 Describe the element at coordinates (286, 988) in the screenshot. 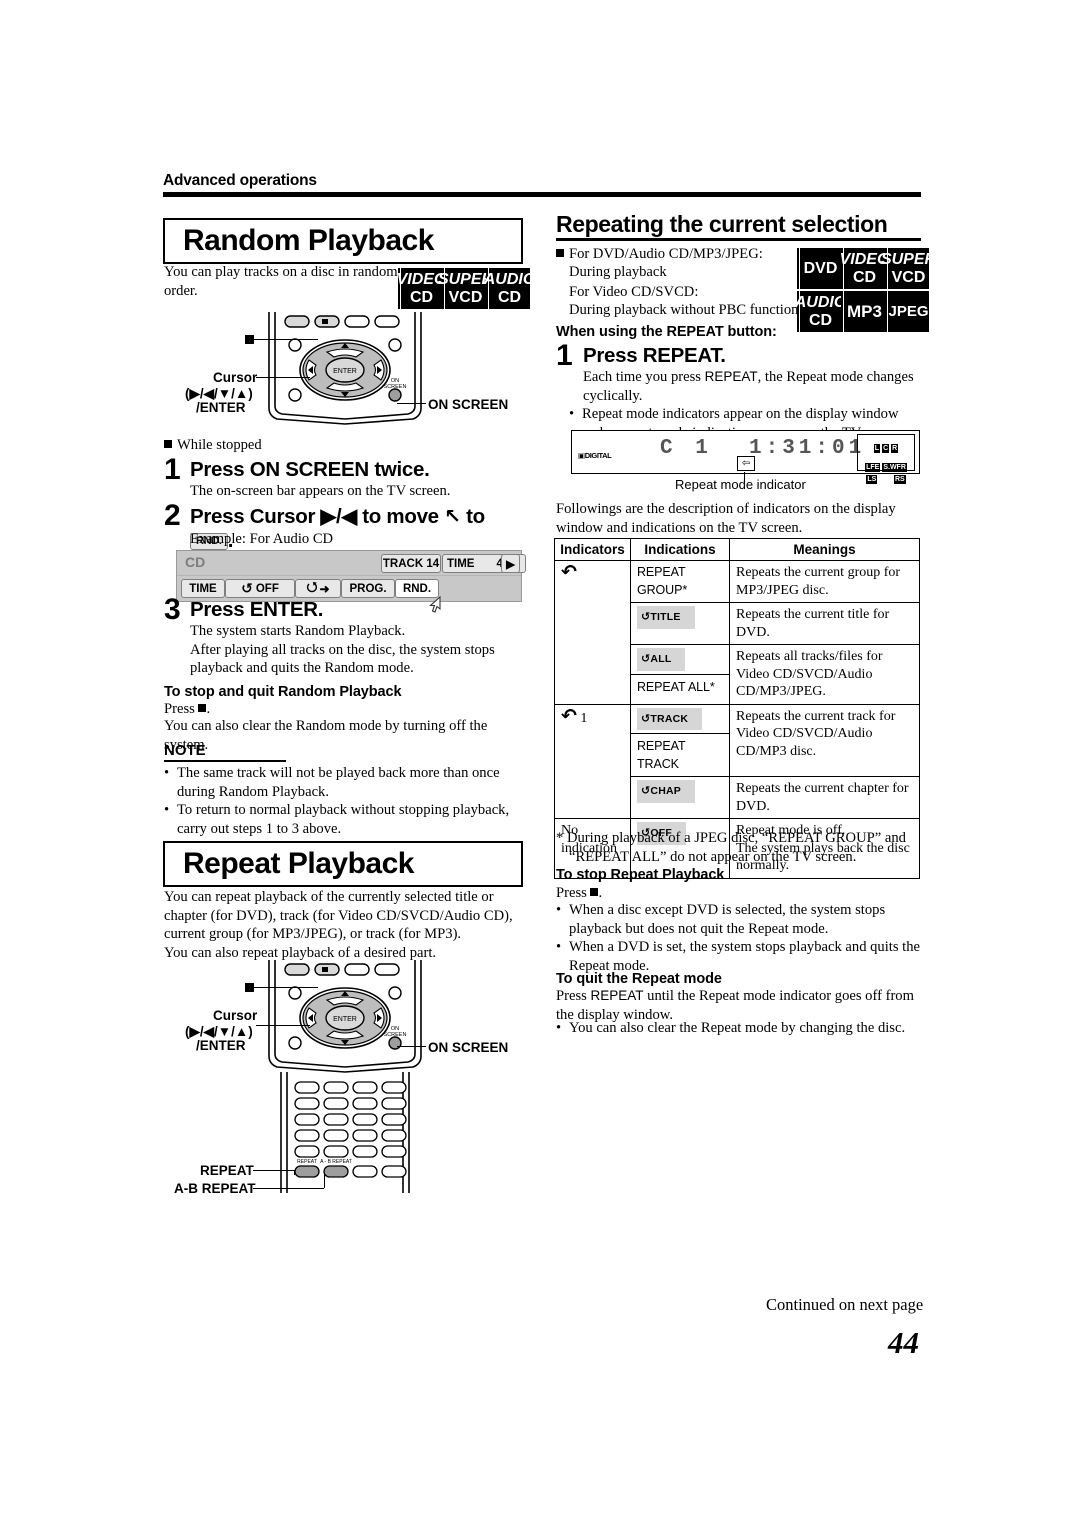

I see `leader-stop-bottom` at that location.